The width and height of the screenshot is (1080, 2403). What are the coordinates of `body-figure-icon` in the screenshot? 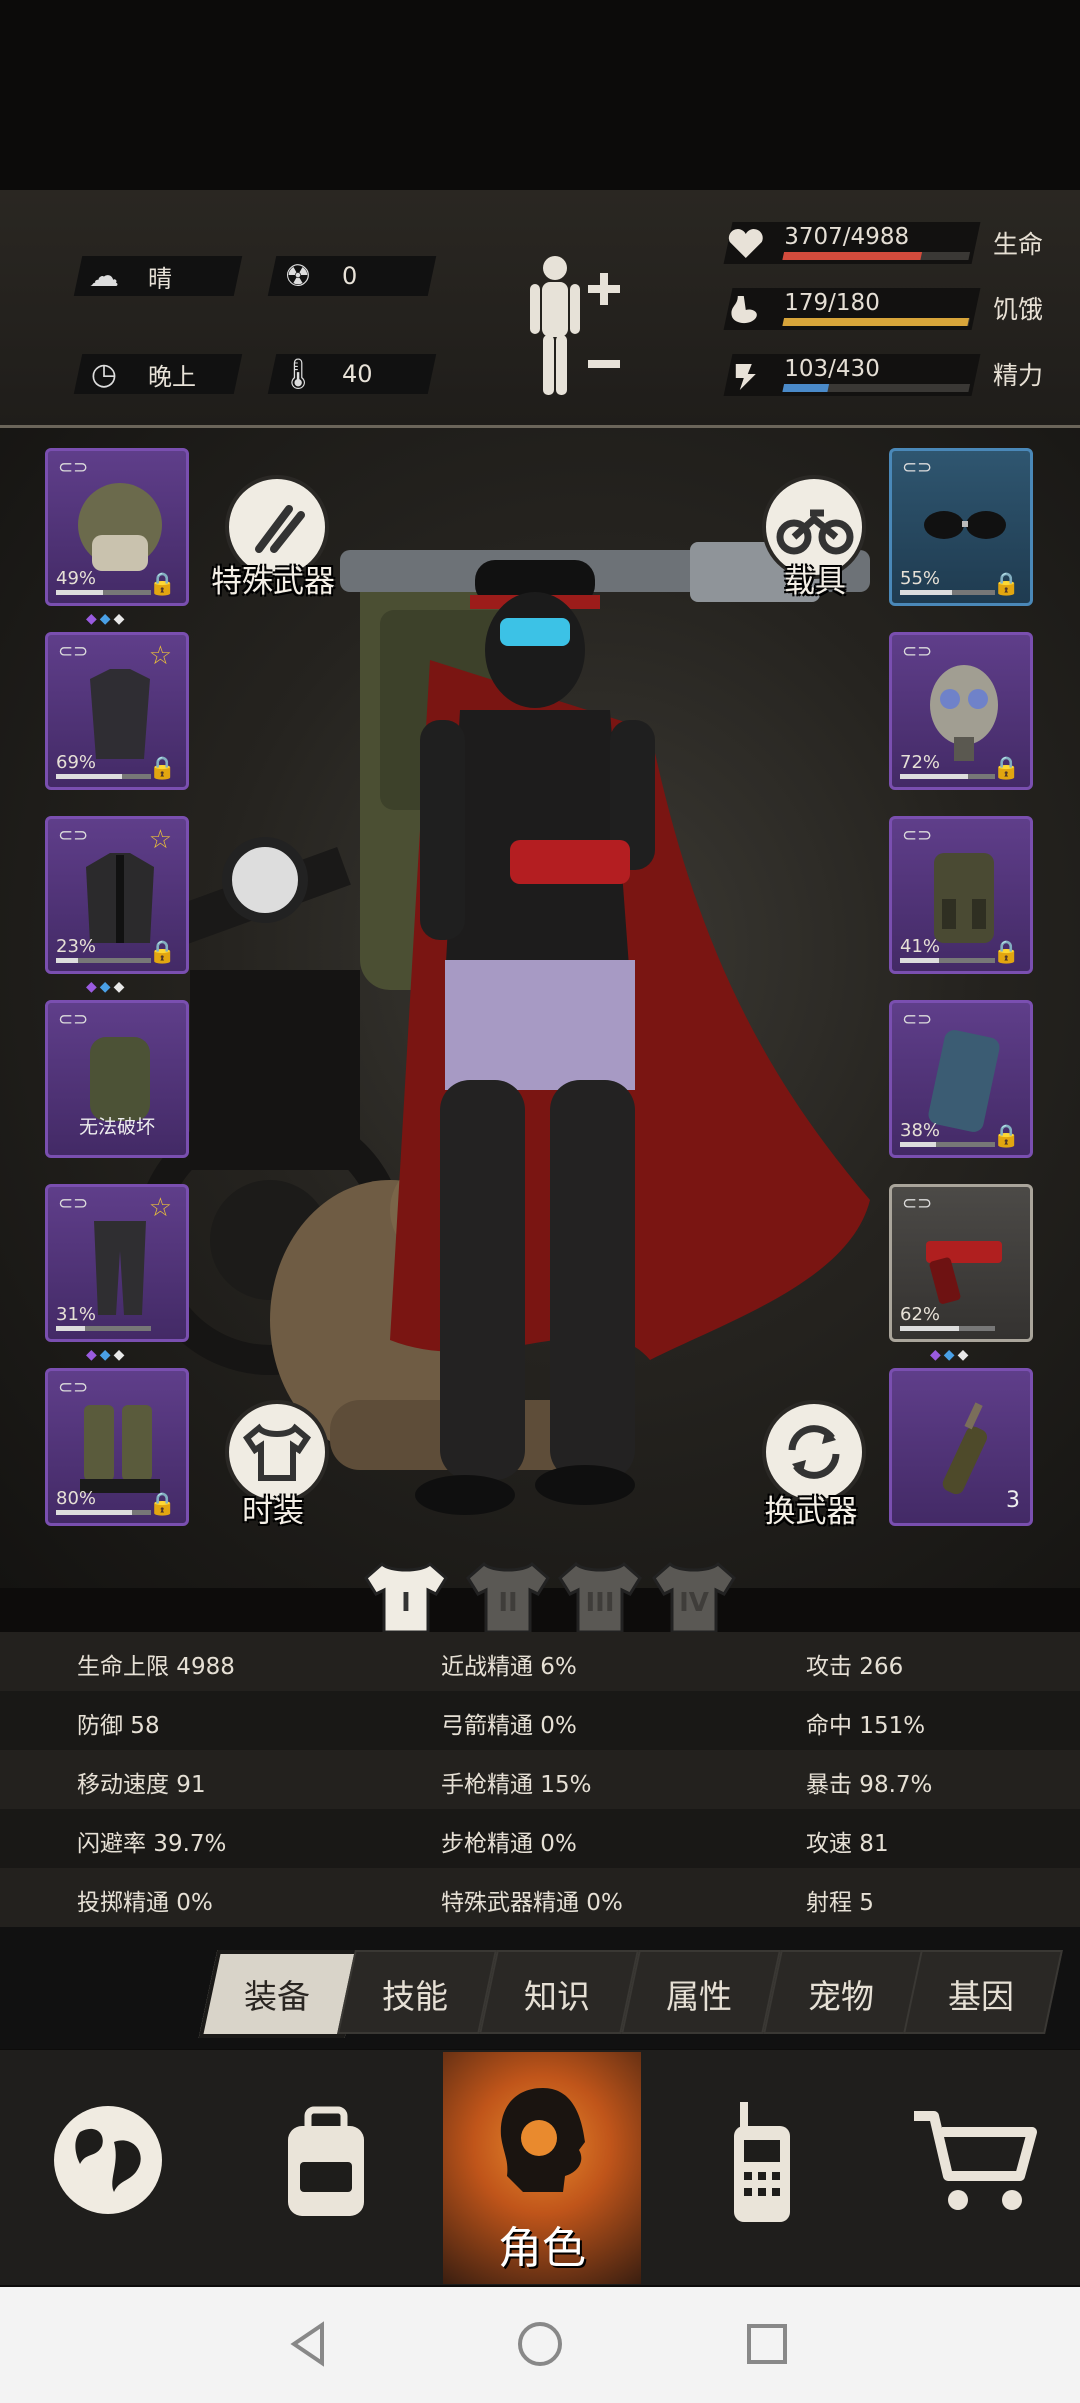 It's located at (555, 325).